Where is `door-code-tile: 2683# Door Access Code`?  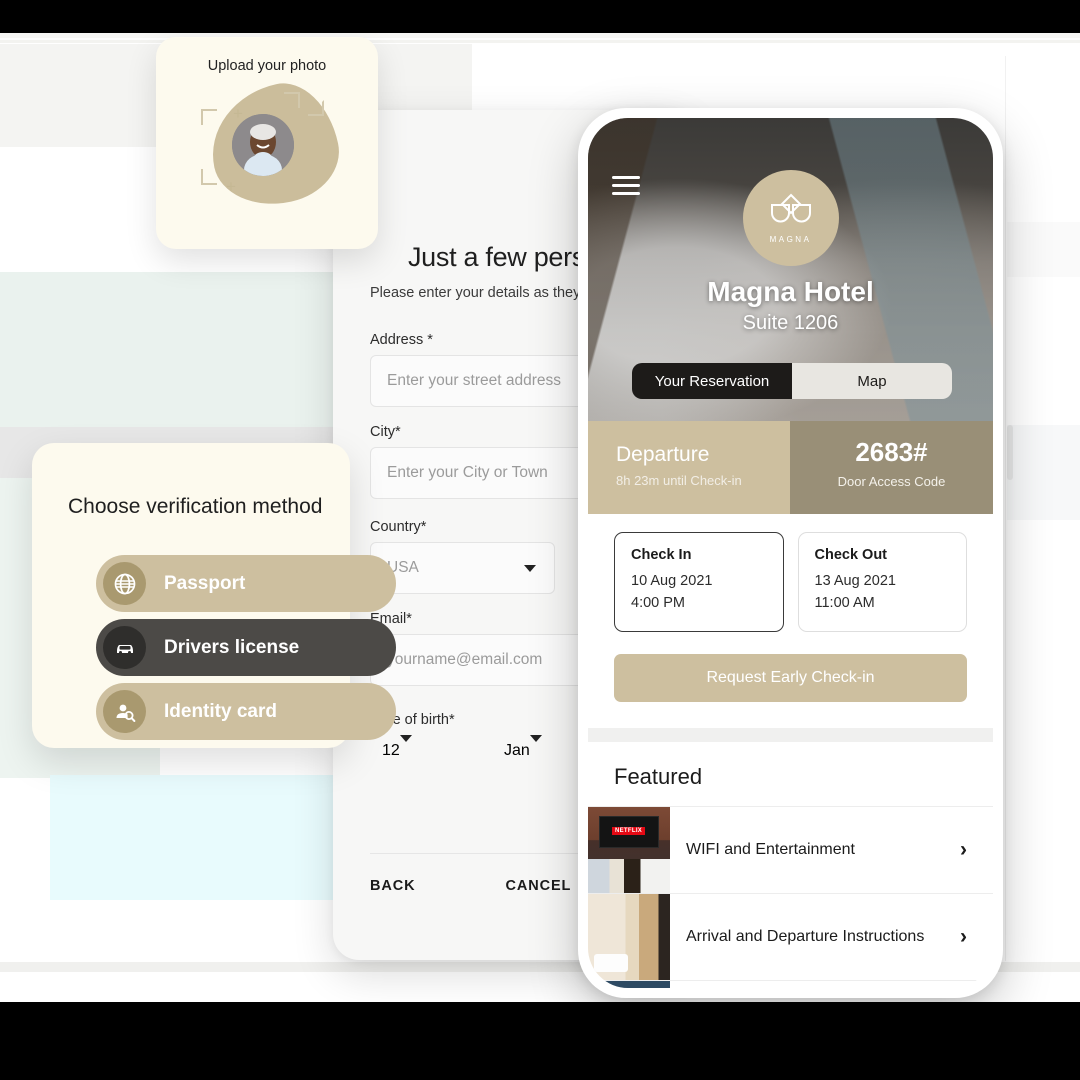
door-code-tile: 2683# Door Access Code is located at coordinates (891, 467).